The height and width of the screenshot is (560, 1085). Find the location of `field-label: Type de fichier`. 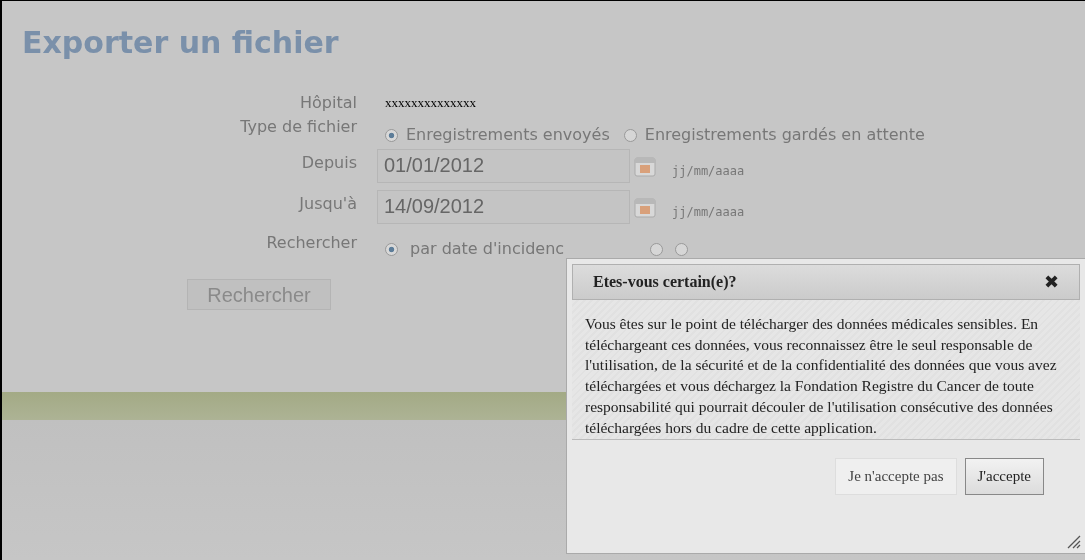

field-label: Type de fichier is located at coordinates (298, 127).